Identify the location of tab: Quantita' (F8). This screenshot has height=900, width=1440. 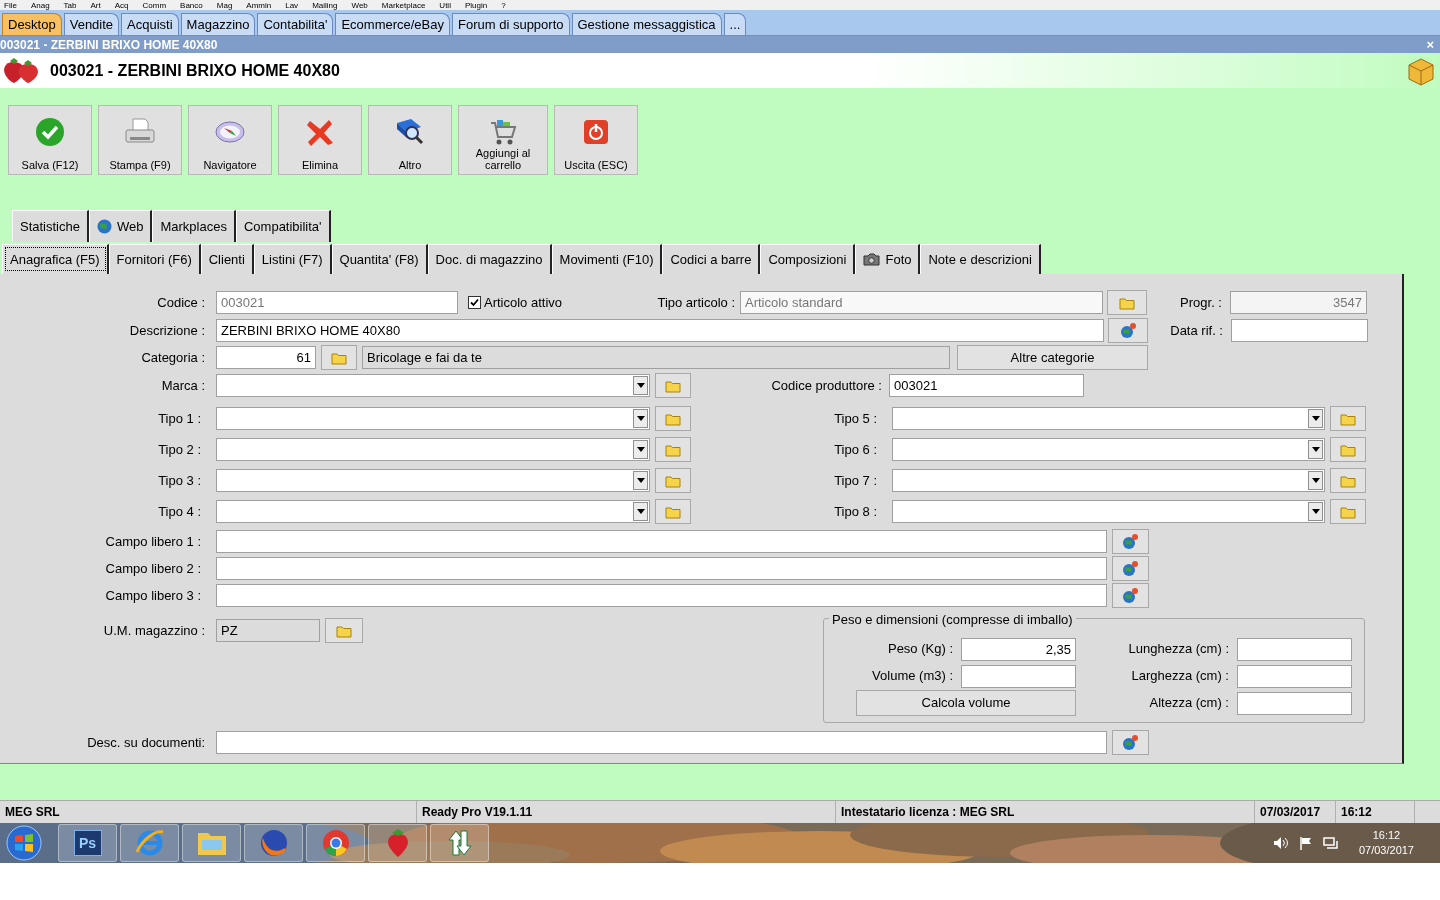
(379, 259).